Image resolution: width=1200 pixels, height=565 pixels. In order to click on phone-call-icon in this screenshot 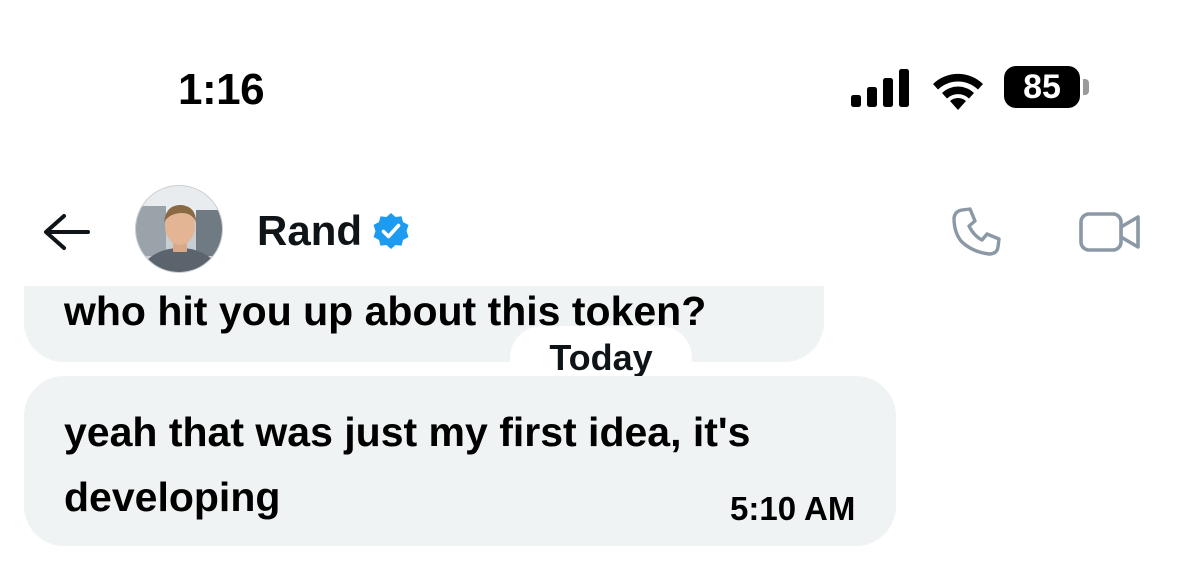, I will do `click(976, 232)`.